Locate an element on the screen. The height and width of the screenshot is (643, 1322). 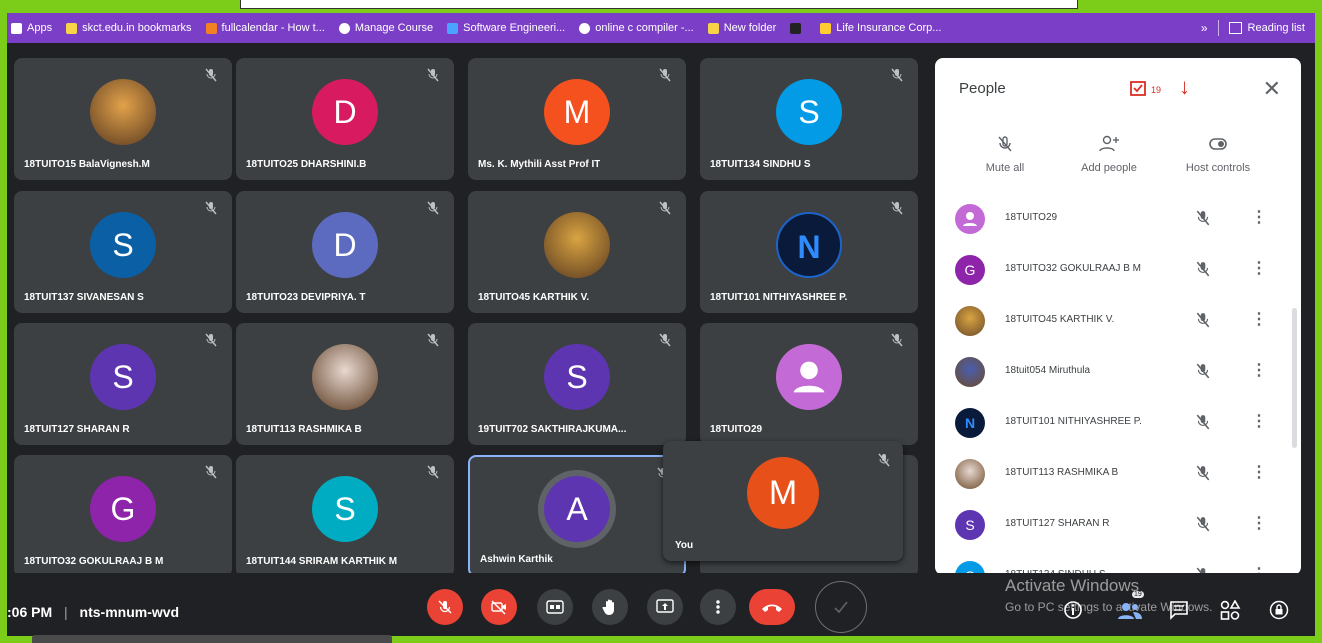
participant-row: G 18TUITO32 GOKULRAAJ B M ⋮ is located at coordinates (1120, 271).